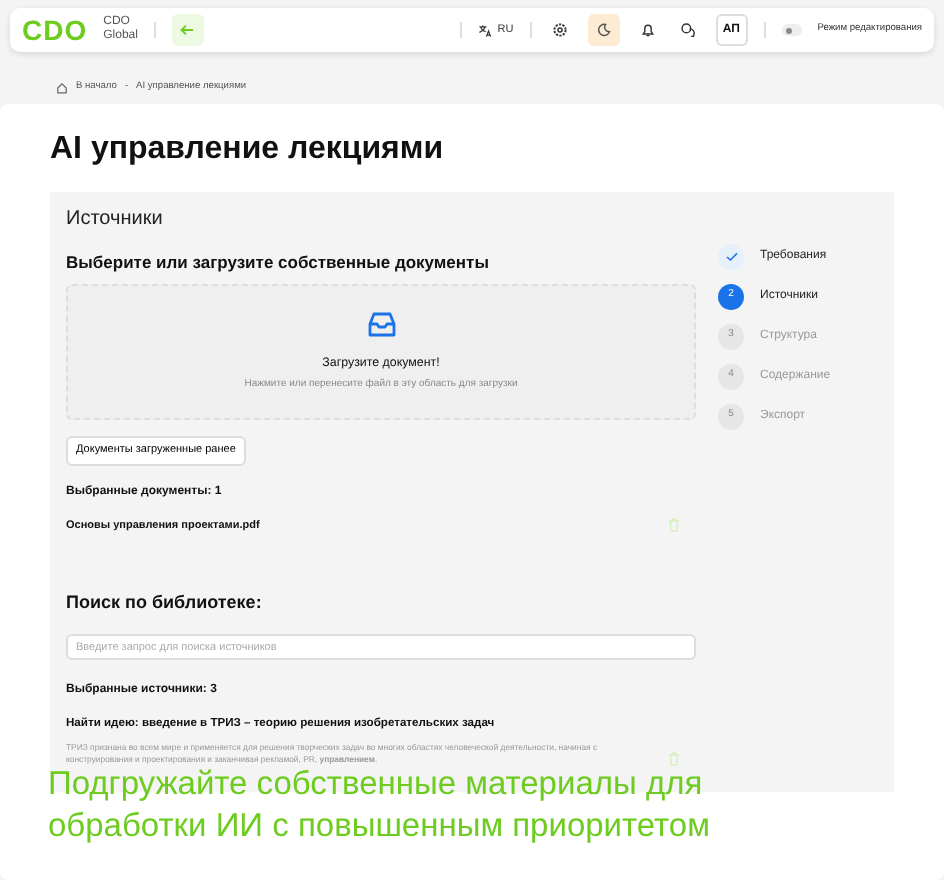 This screenshot has width=944, height=880. I want to click on settings-icon, so click(559, 30).